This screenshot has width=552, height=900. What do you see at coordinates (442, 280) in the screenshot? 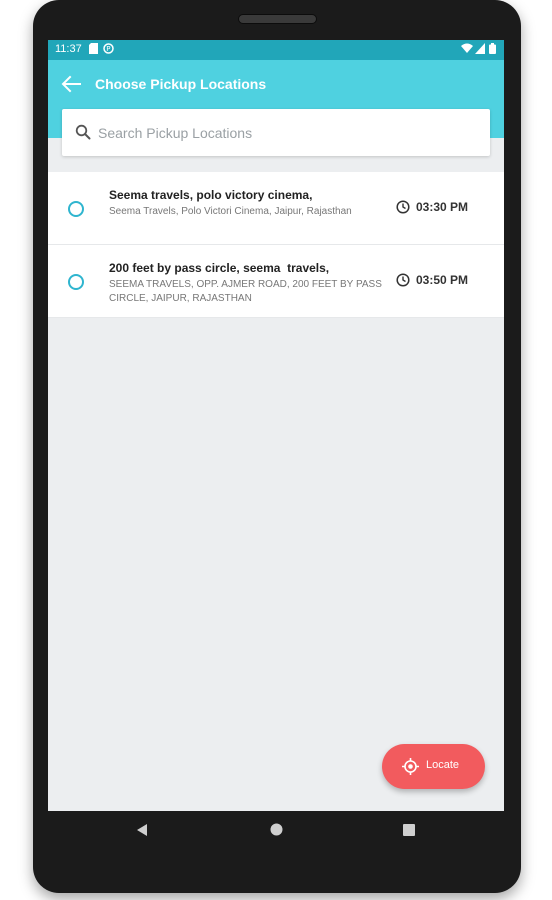
I see `pickup-time: 03:50 PM` at bounding box center [442, 280].